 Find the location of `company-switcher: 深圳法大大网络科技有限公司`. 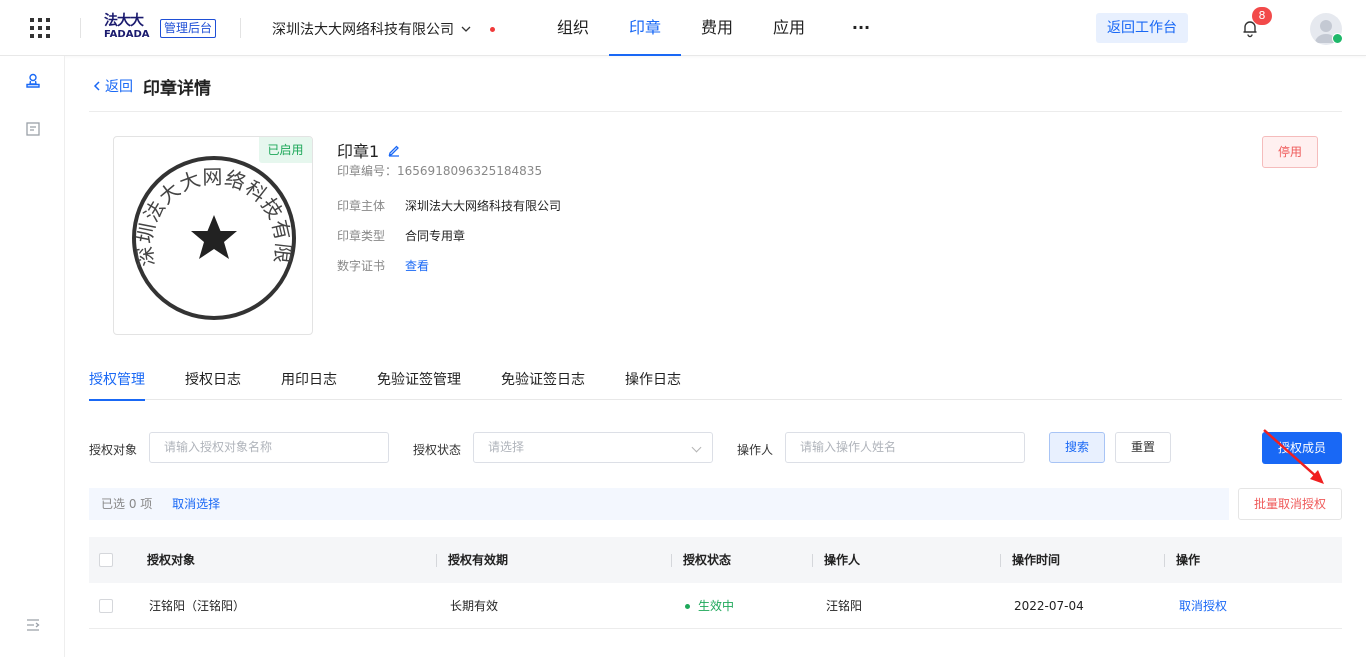

company-switcher: 深圳法大大网络科技有限公司 is located at coordinates (383, 29).